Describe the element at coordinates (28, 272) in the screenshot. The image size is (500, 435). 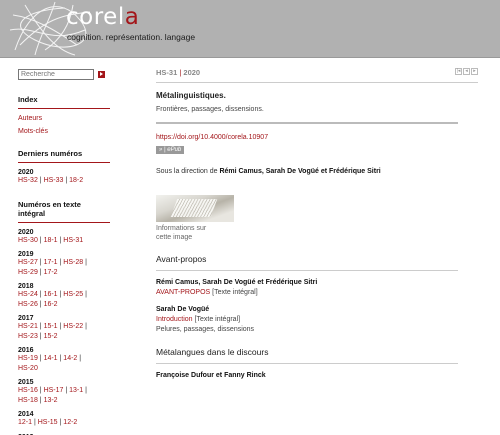
I see `issue-link: HS-29` at that location.